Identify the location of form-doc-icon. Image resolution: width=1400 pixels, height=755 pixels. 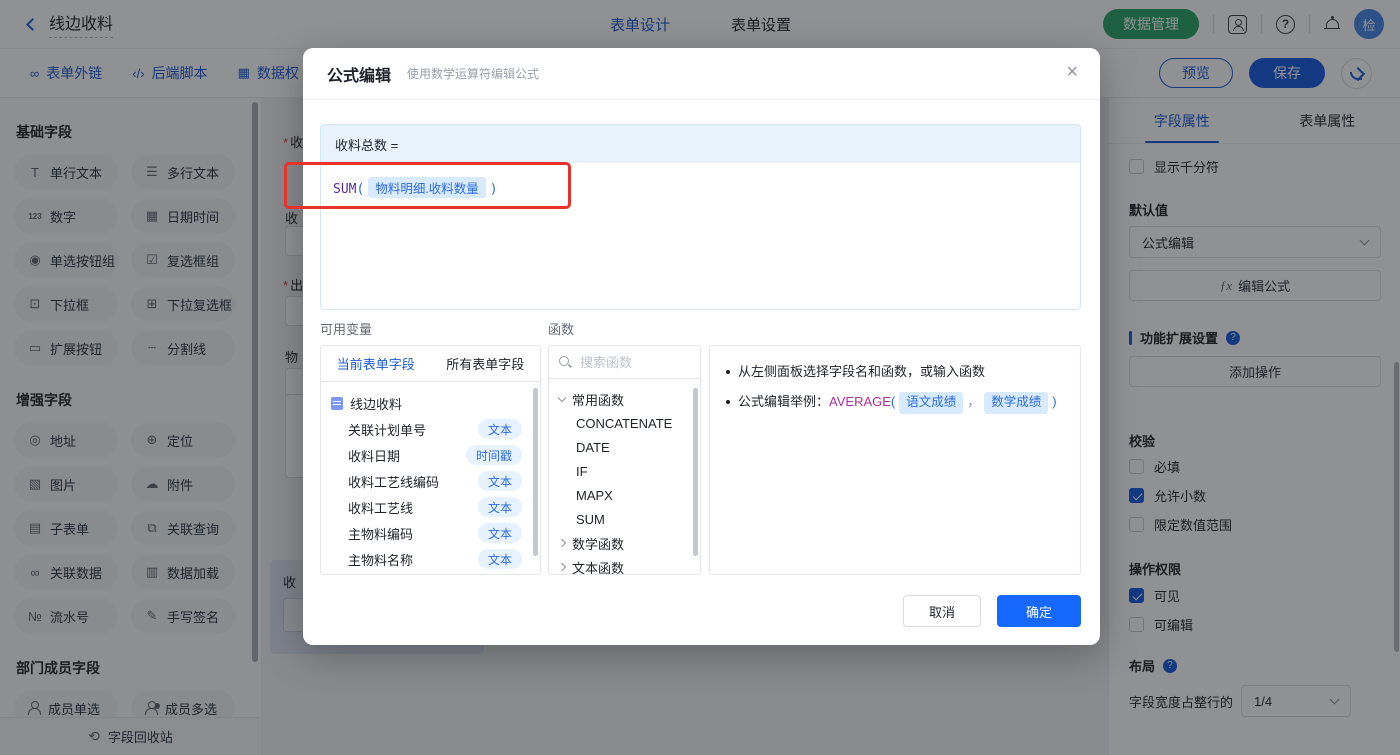
(337, 403).